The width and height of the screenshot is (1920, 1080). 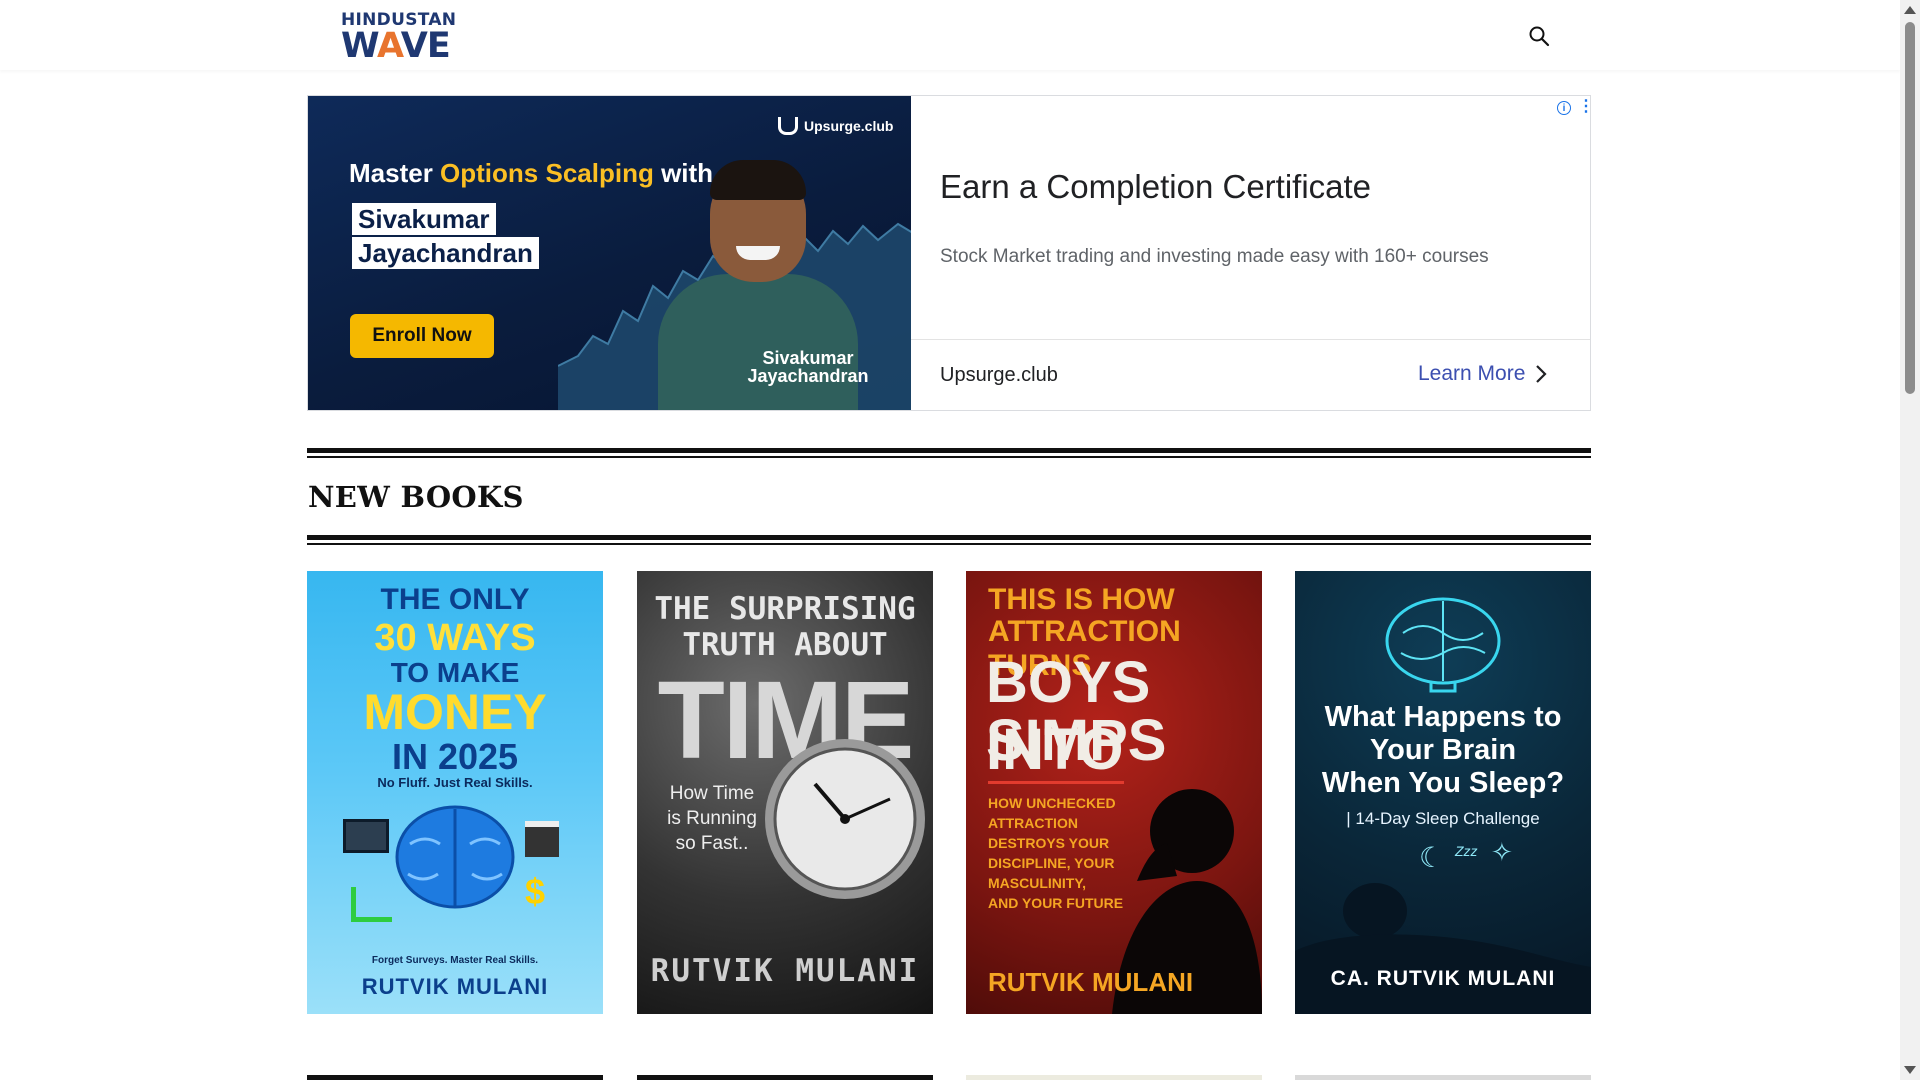 I want to click on section-rule-top-thick, so click(x=949, y=450).